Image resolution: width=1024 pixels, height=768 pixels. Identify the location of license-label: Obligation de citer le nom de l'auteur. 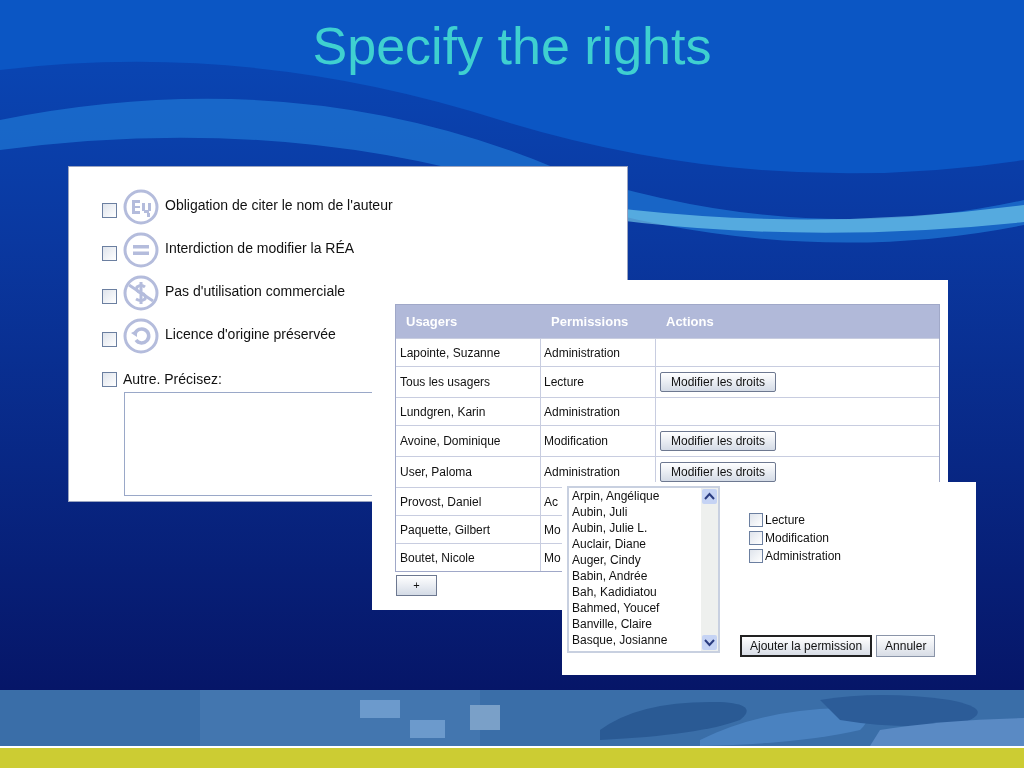
(279, 205).